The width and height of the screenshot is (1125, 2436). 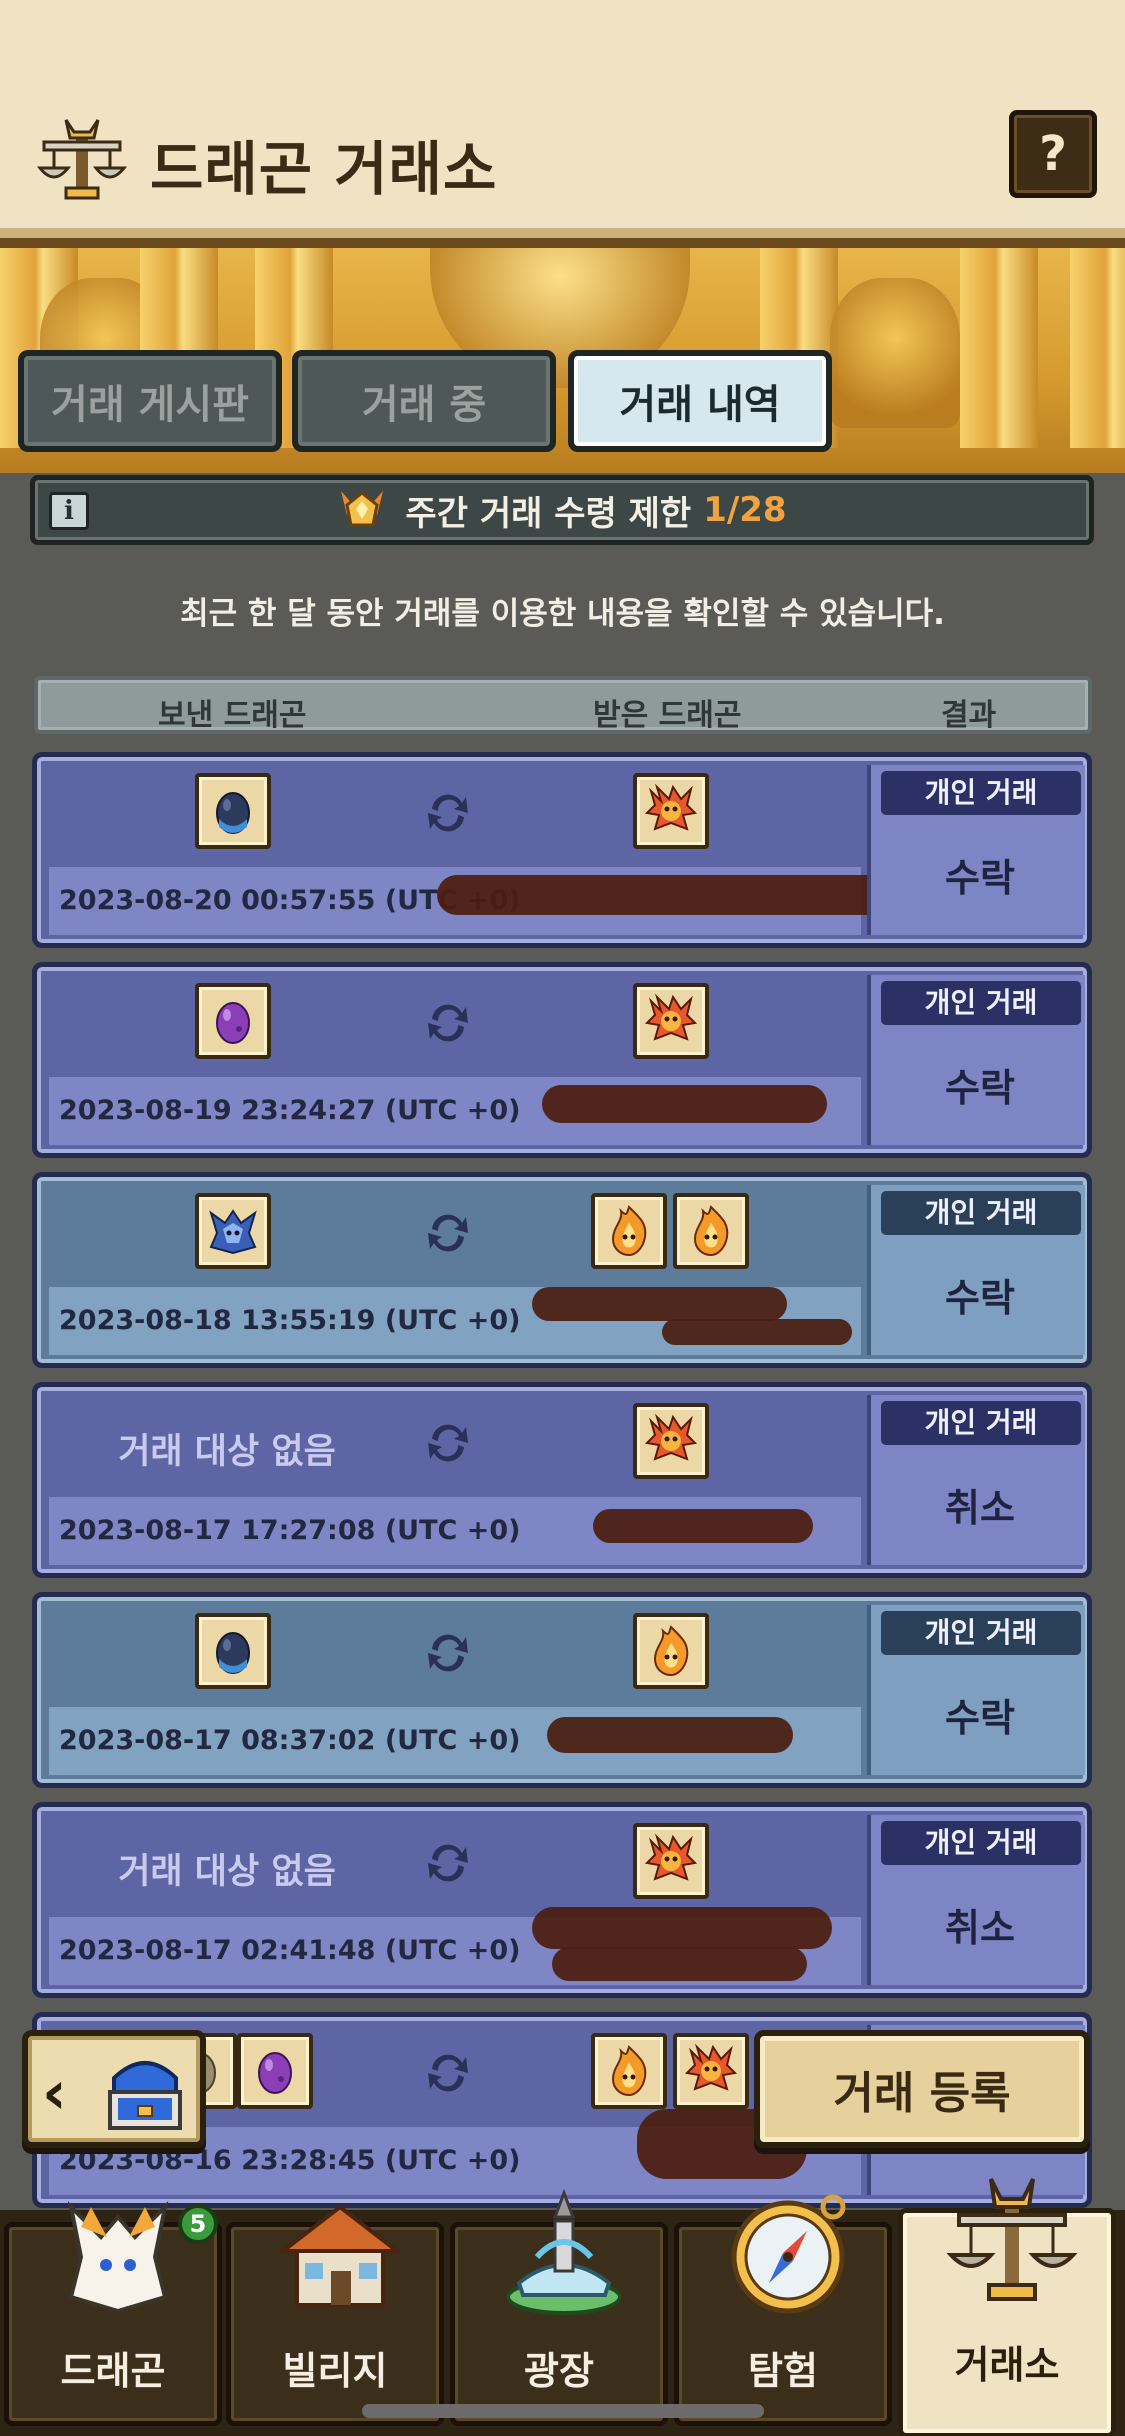 What do you see at coordinates (290, 1740) in the screenshot?
I see `trade-date: 2023-08-17 08:37:02 (UTC +0)` at bounding box center [290, 1740].